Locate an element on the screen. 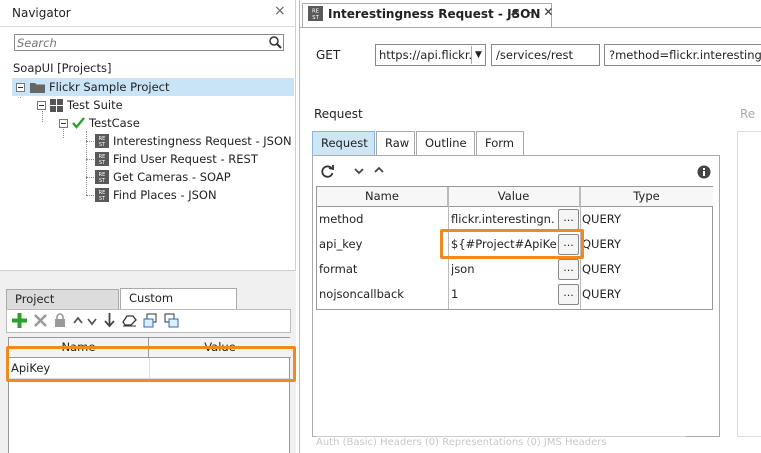 This screenshot has width=761, height=453. param-value-cell: 1 is located at coordinates (503, 294).